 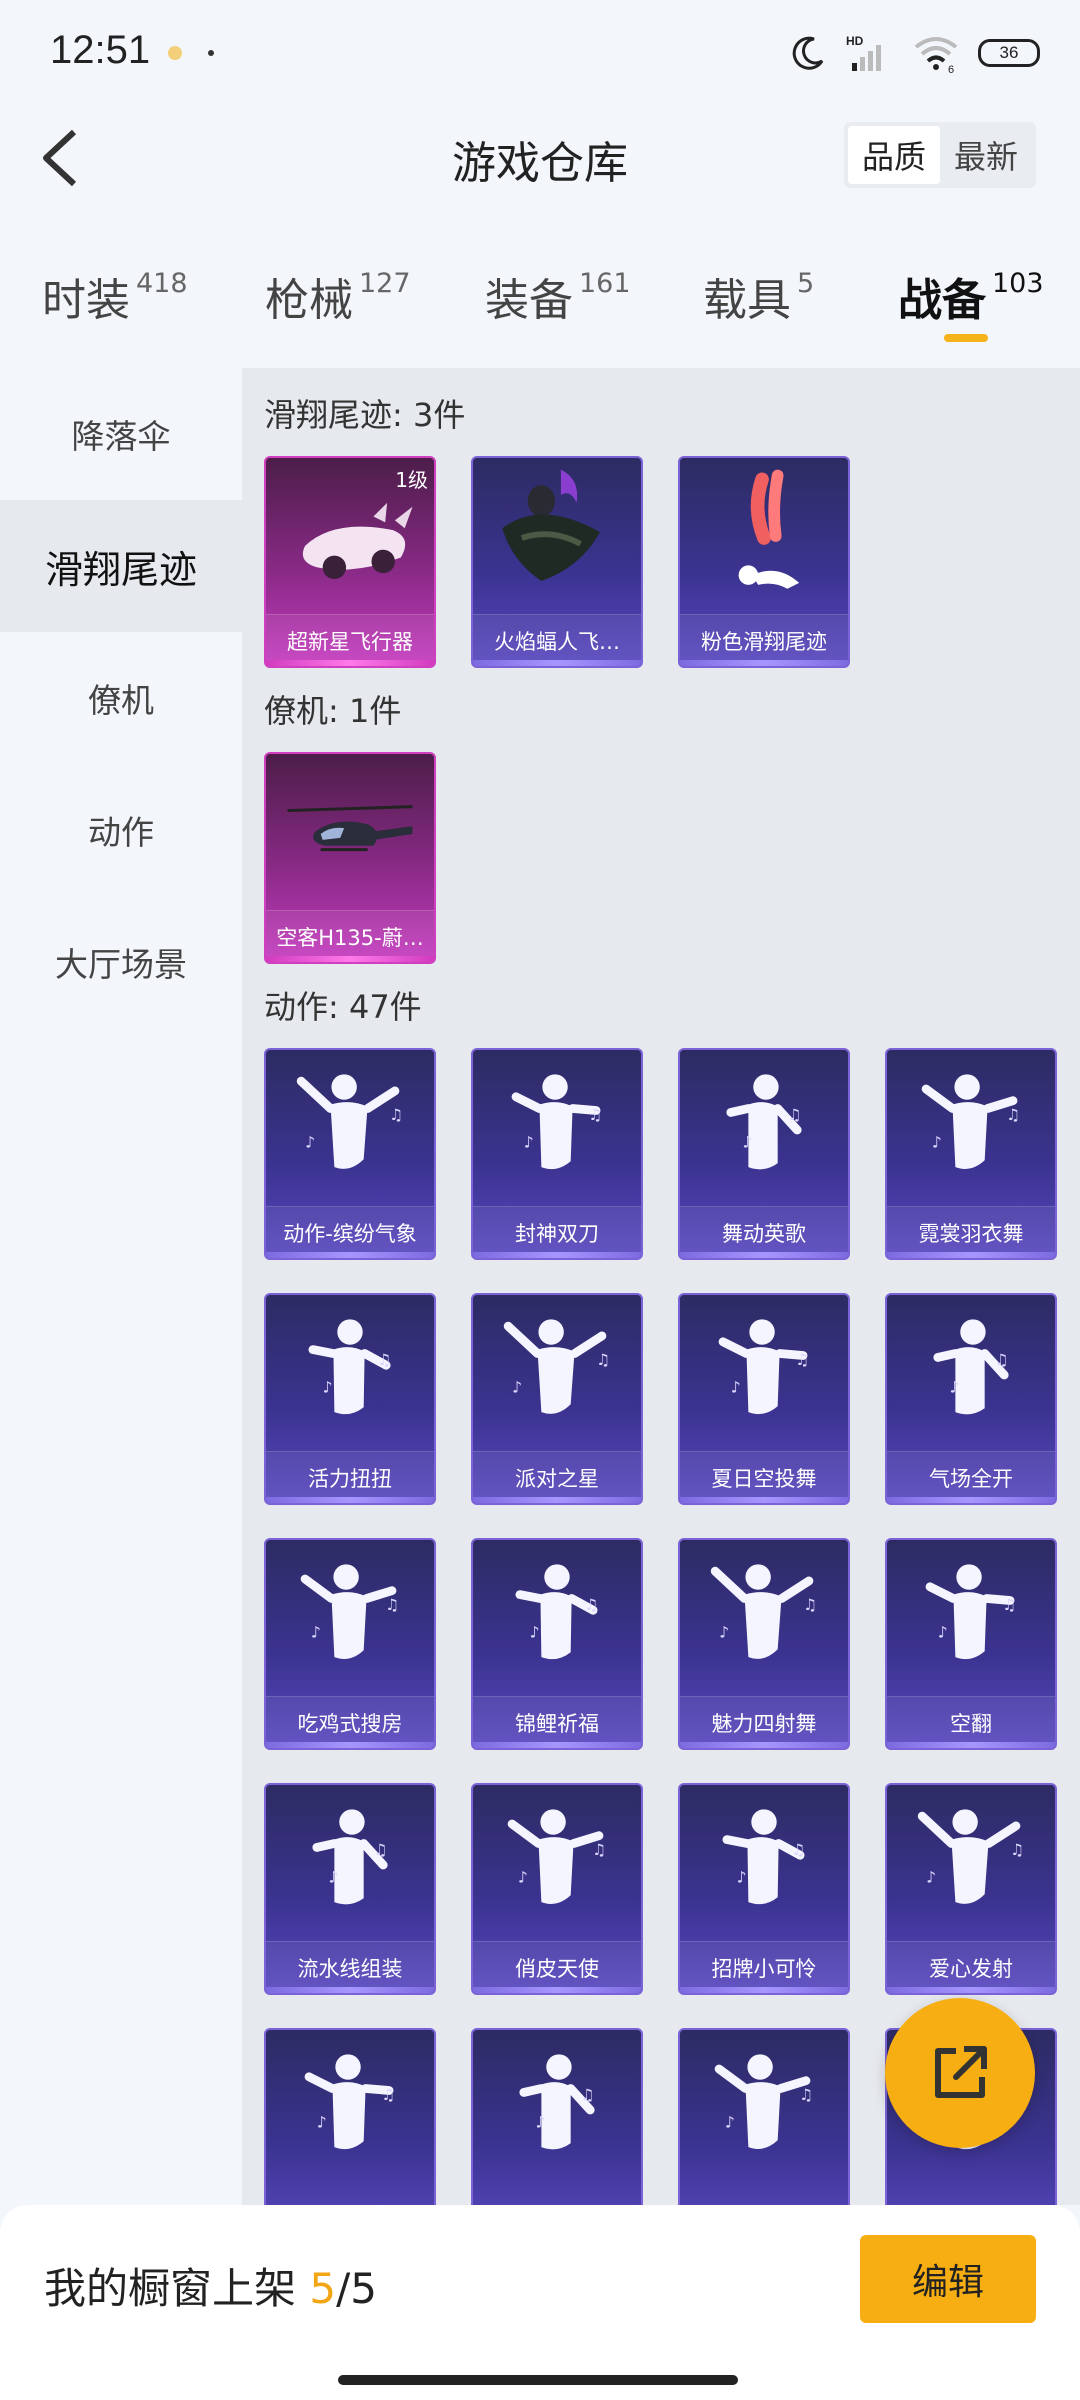 I want to click on sidebar-item-emotes: 动作, so click(x=121, y=830).